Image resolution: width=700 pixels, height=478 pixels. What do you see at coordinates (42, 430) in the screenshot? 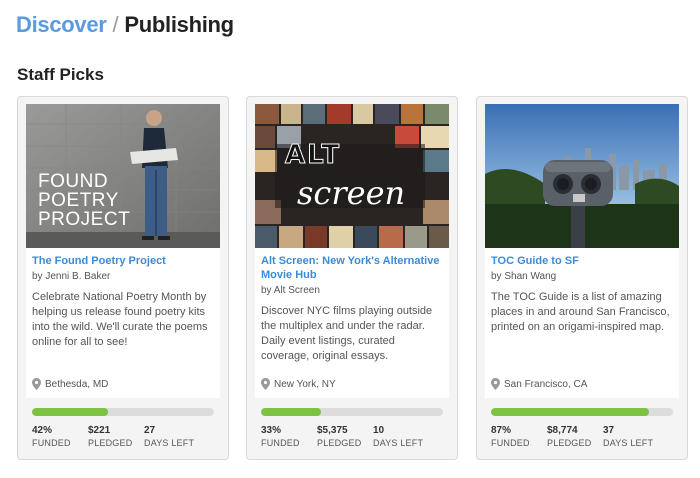
I see `funded-value: 42%` at bounding box center [42, 430].